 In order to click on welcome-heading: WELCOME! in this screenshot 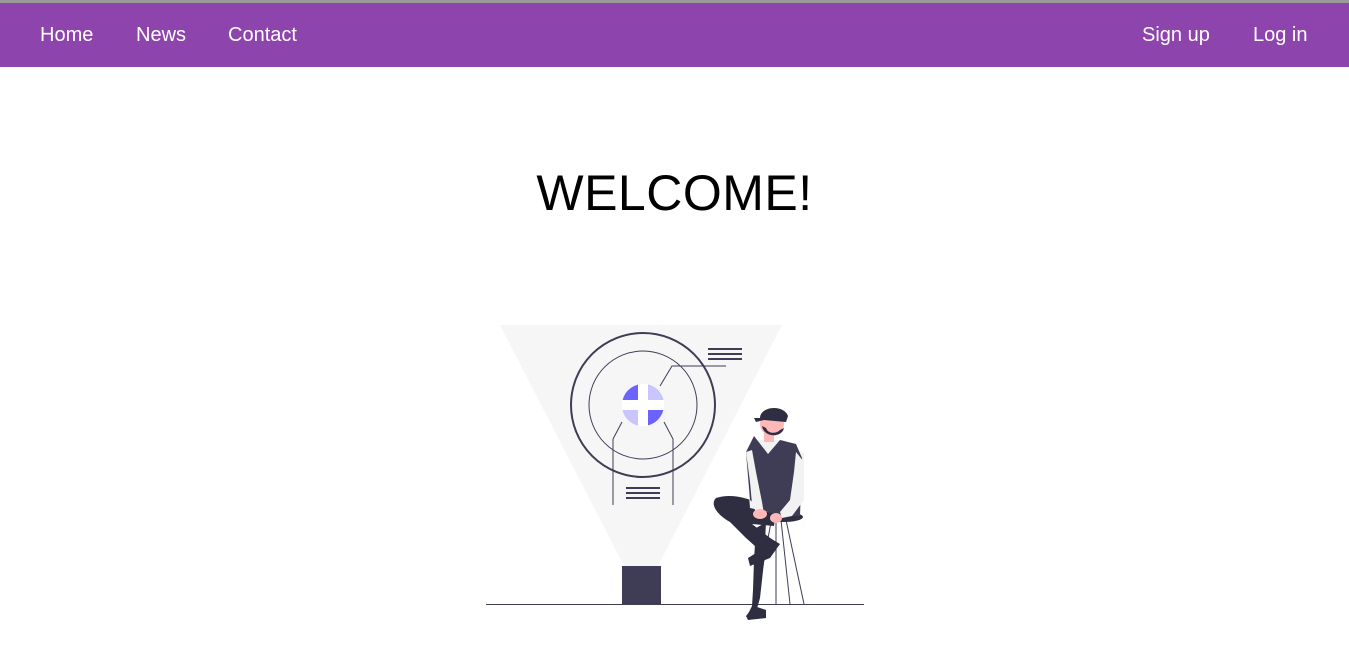, I will do `click(674, 193)`.